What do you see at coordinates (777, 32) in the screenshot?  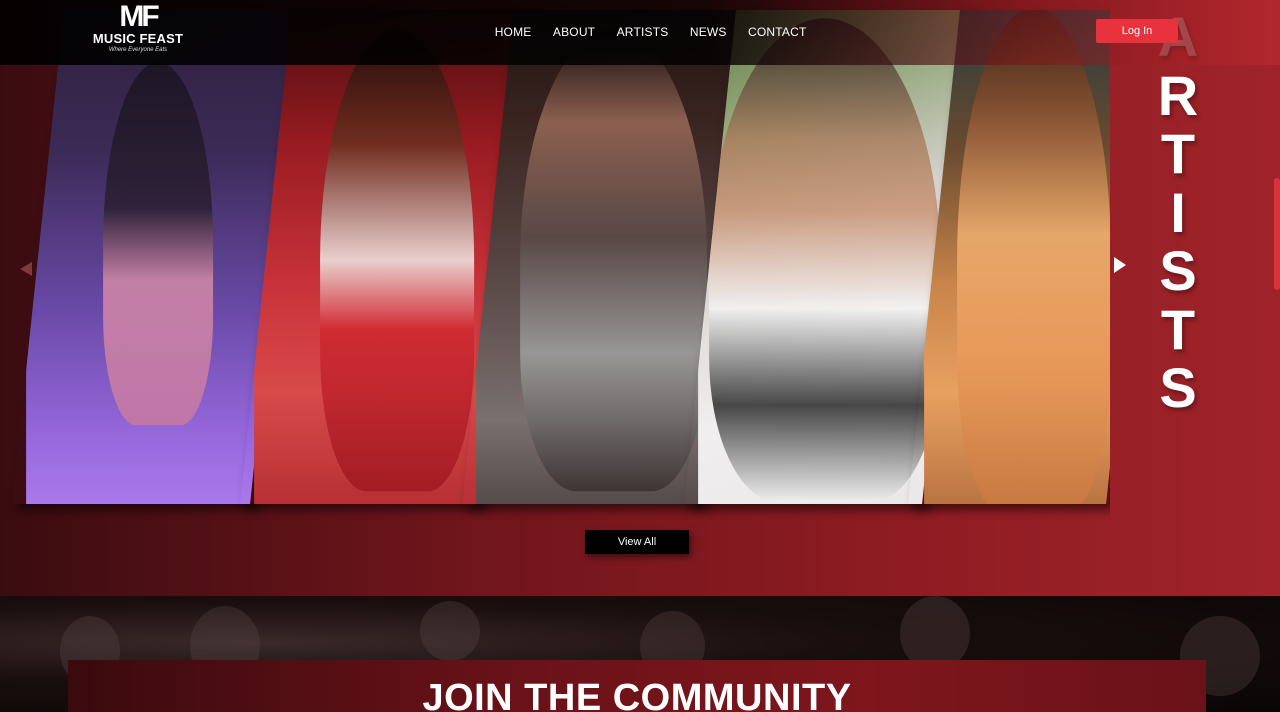 I see `nav-link-contact: CONTACT` at bounding box center [777, 32].